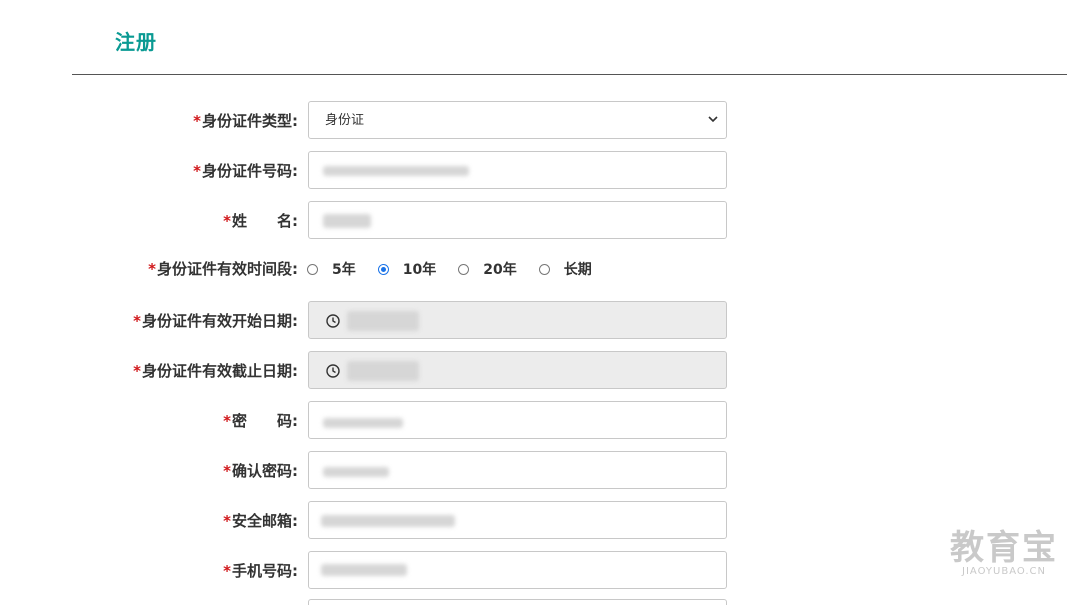 This screenshot has width=1080, height=605. Describe the element at coordinates (577, 270) in the screenshot. I see `radio-label: 长期` at that location.